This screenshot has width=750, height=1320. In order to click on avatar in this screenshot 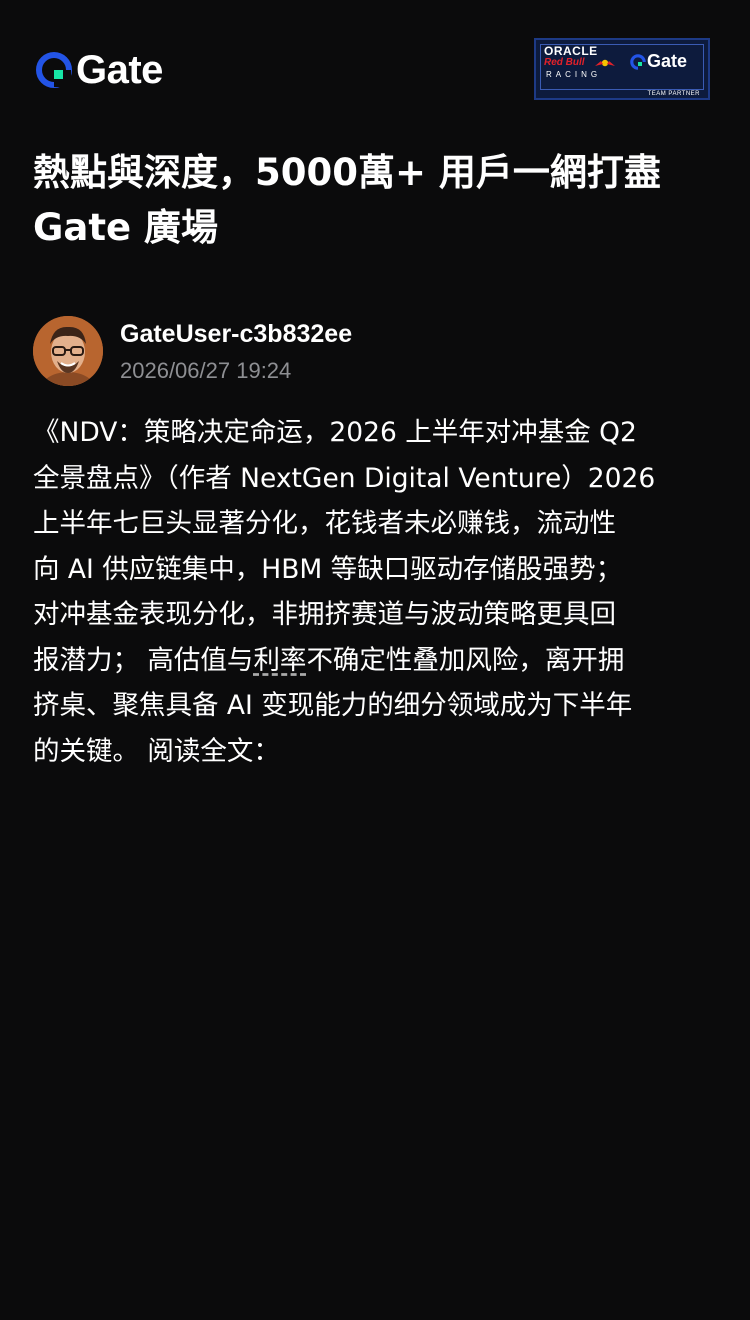, I will do `click(68, 351)`.